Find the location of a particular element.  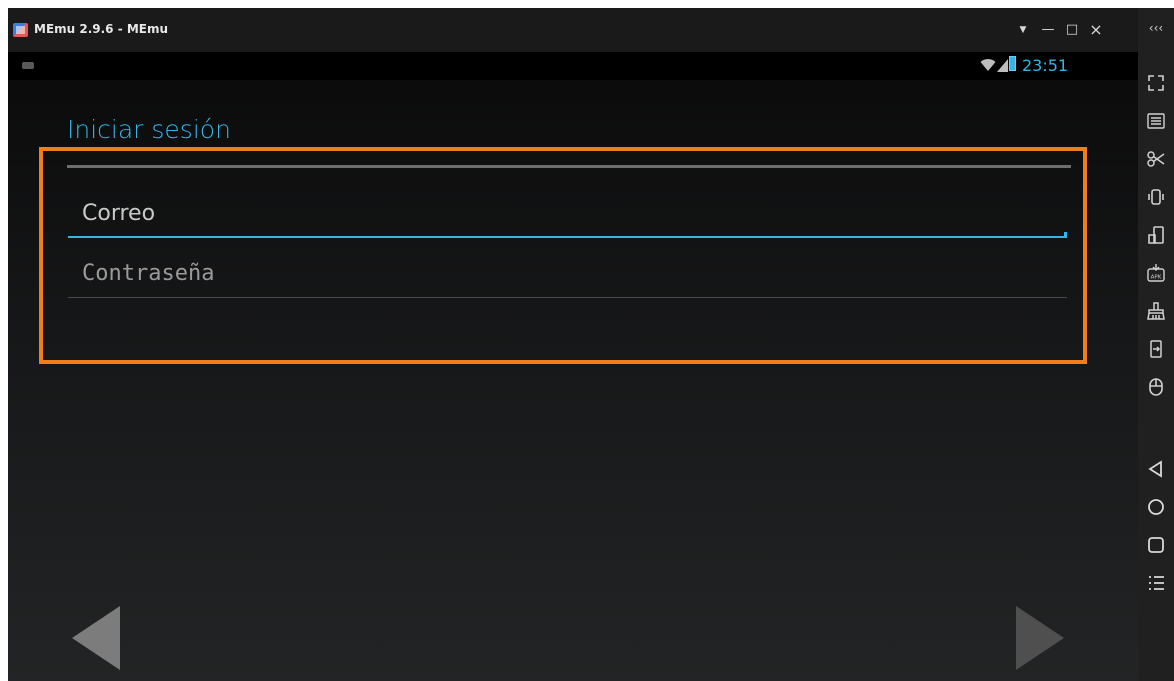

rotate-icon is located at coordinates (1156, 235).